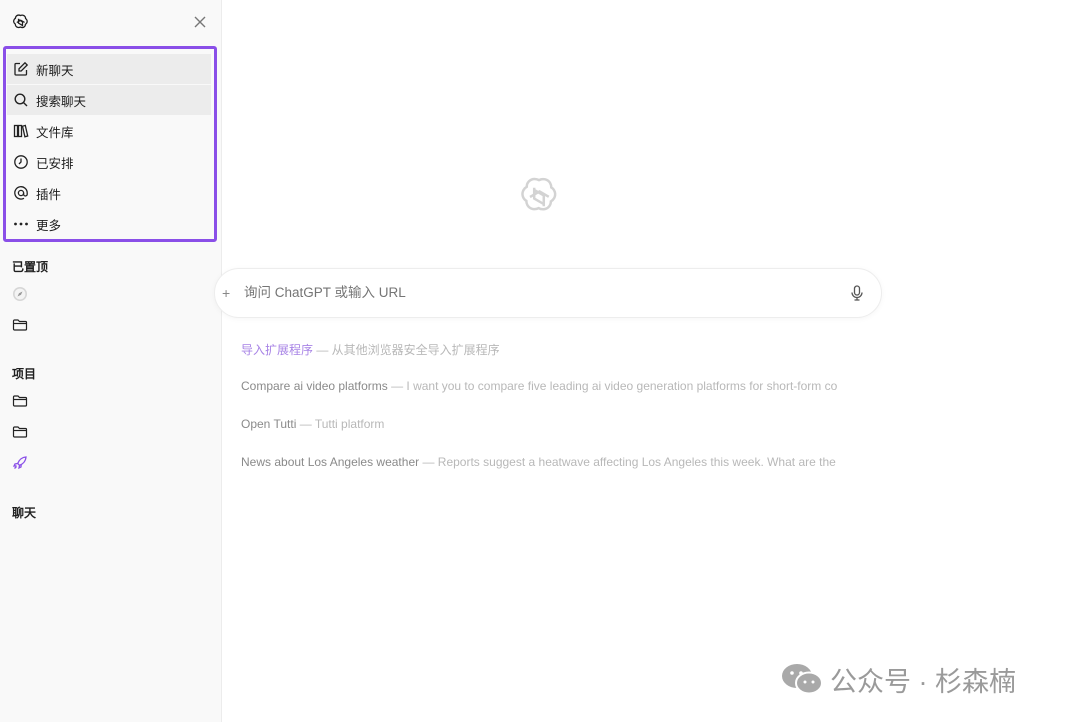  What do you see at coordinates (109, 193) in the screenshot?
I see `menu-item-plugins: 插件` at bounding box center [109, 193].